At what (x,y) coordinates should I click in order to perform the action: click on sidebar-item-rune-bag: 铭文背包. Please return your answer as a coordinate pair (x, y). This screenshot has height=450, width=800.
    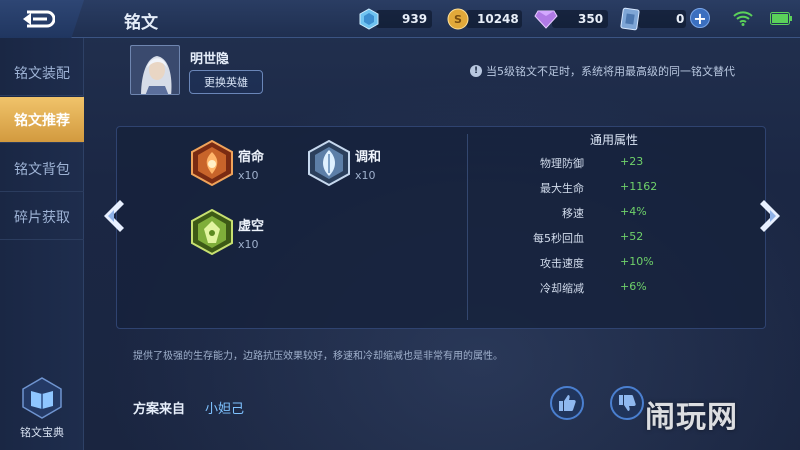
    Looking at the image, I should click on (42, 169).